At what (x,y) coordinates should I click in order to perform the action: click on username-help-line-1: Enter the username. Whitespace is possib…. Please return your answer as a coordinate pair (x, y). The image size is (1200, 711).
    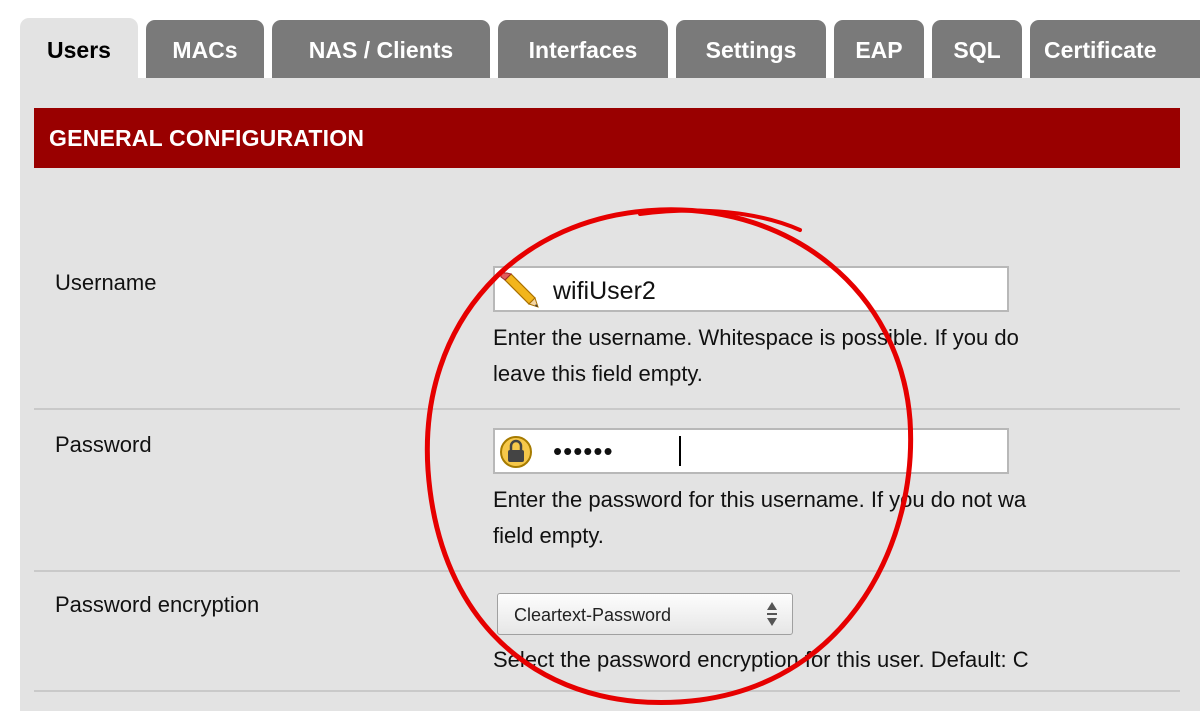
    Looking at the image, I should click on (756, 337).